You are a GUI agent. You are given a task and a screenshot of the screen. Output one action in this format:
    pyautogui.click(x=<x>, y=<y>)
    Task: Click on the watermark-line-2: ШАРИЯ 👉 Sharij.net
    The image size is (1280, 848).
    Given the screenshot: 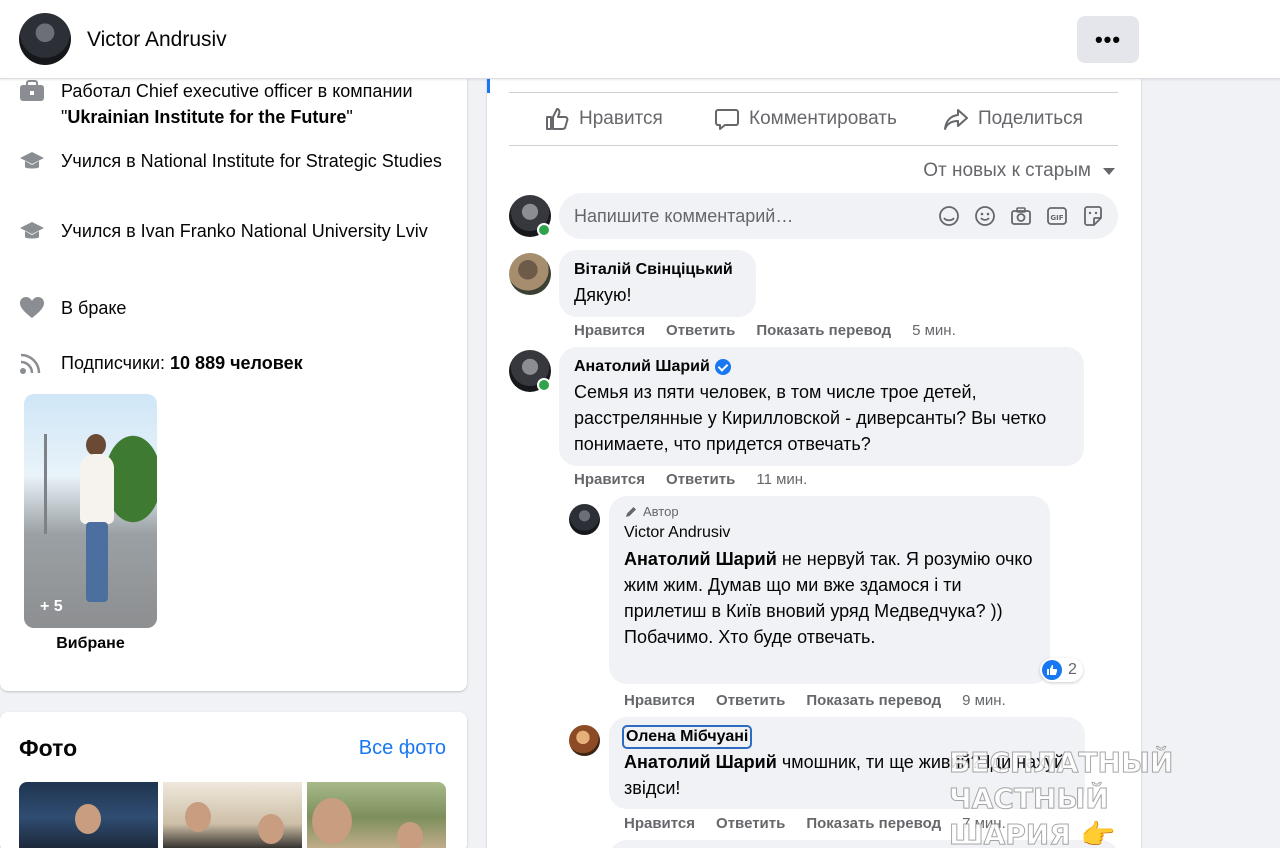 What is the action you would take?
    pyautogui.click(x=1032, y=833)
    